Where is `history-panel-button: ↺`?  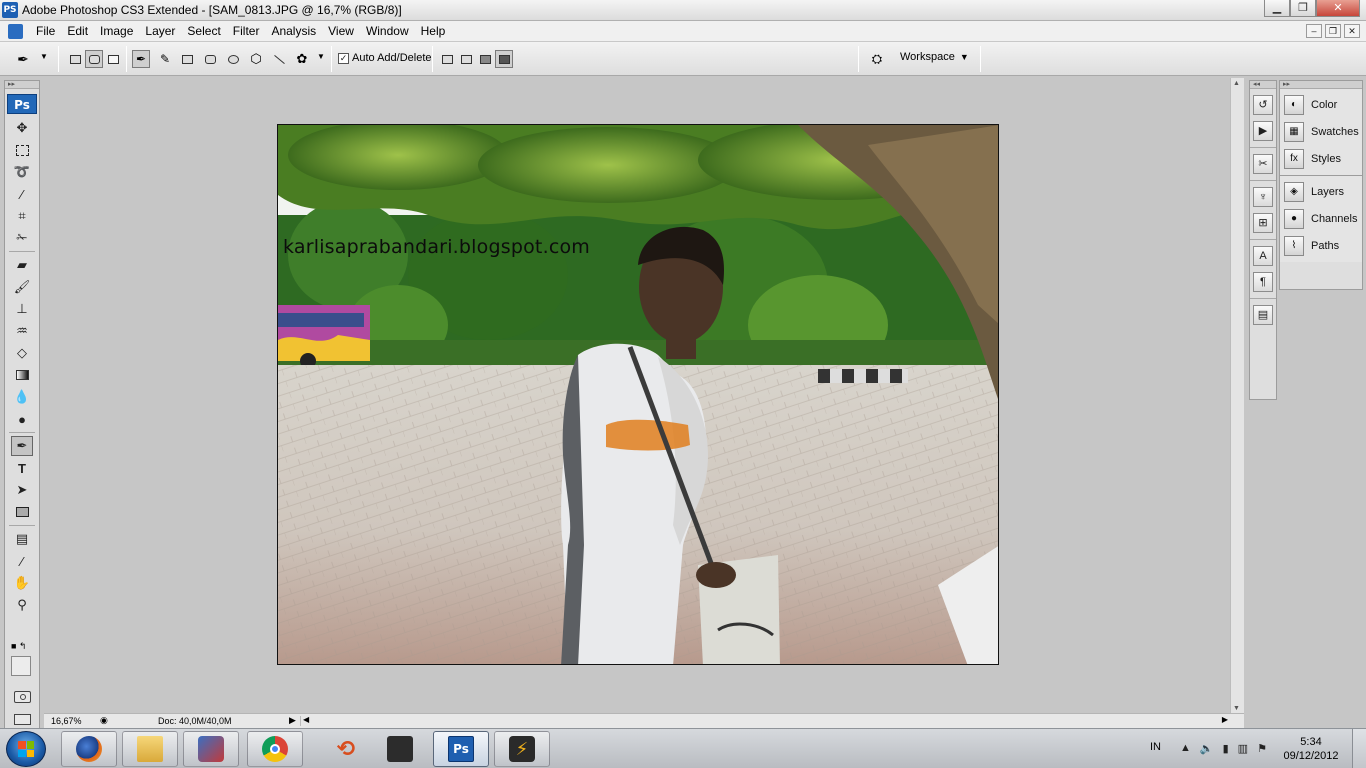 history-panel-button: ↺ is located at coordinates (1263, 105).